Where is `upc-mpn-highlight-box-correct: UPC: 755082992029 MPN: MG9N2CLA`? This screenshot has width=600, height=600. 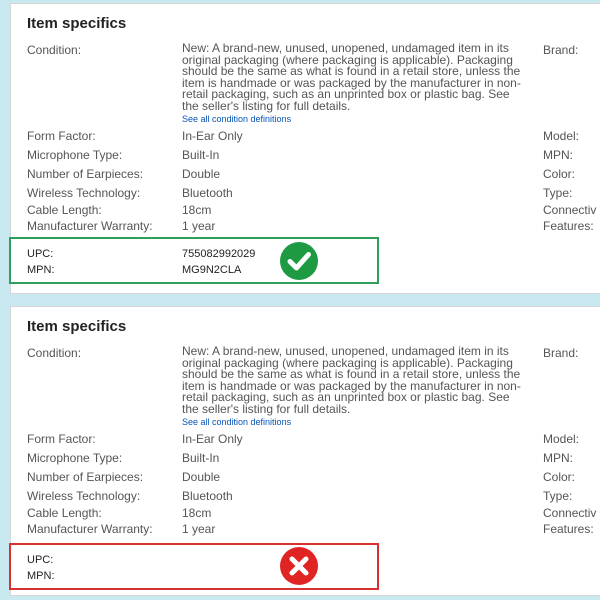
upc-mpn-highlight-box-correct: UPC: 755082992029 MPN: MG9N2CLA is located at coordinates (194, 260).